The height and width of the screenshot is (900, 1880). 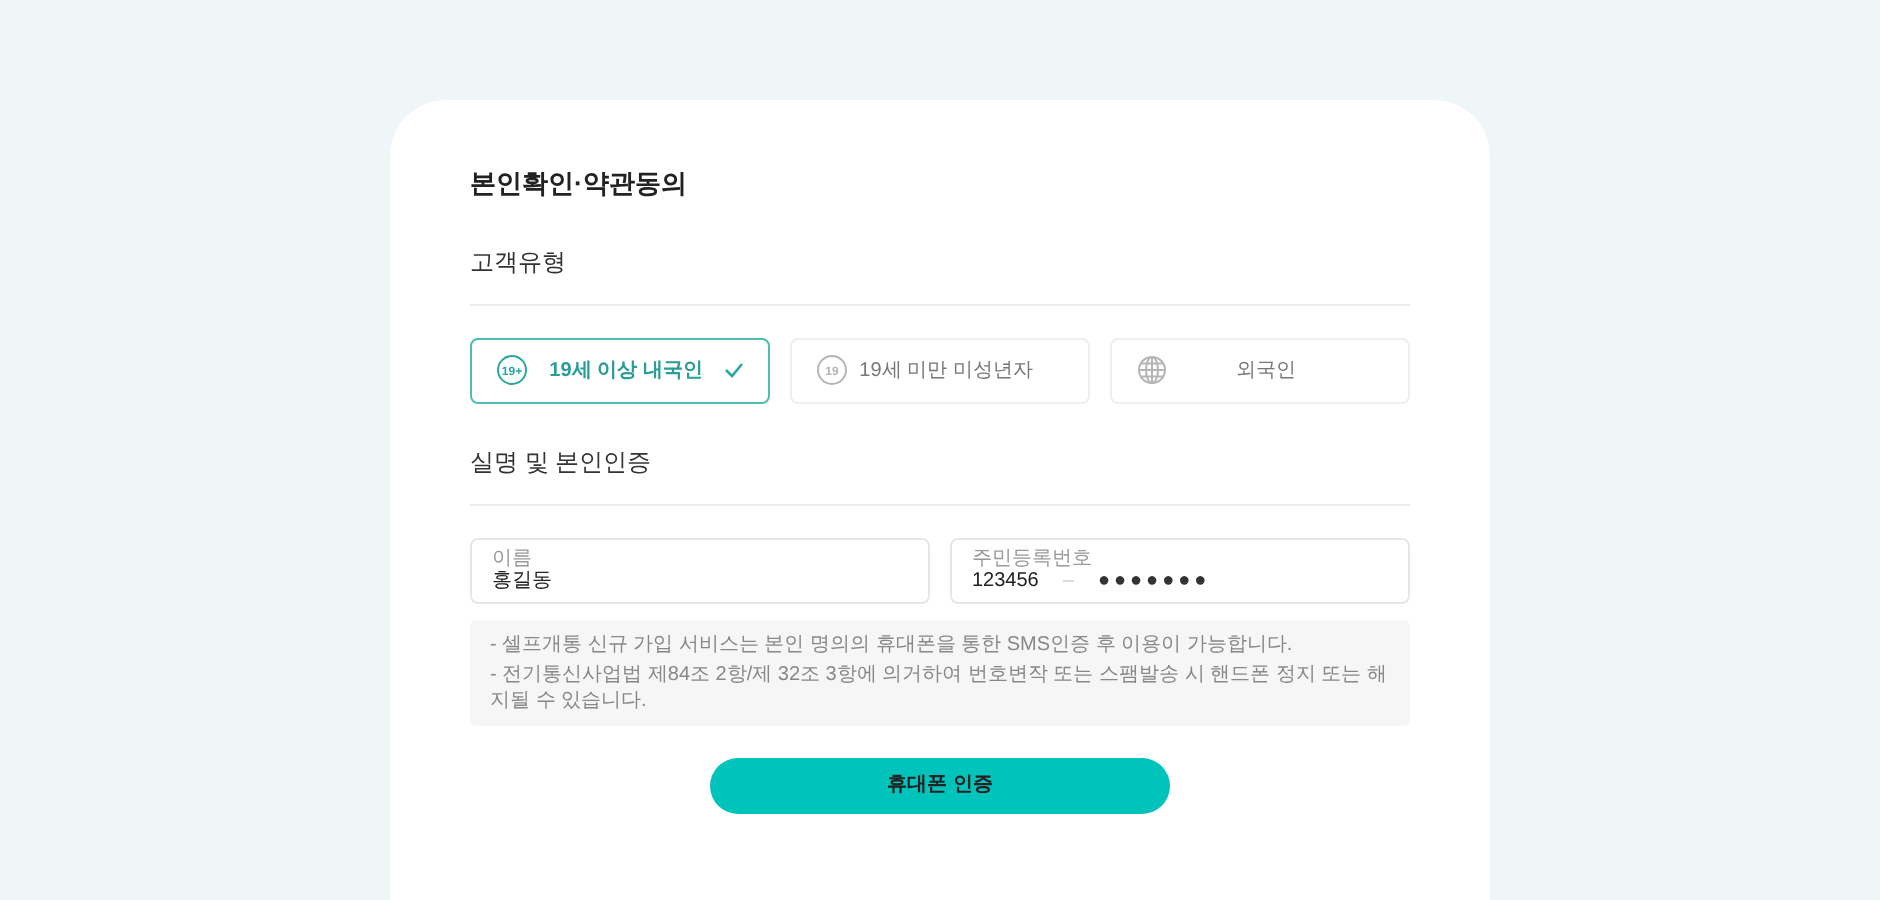 I want to click on notice-text: - 전기통신사업법 제84조 2항/제 32조 3항에 의거하여 번호변작 또는 스팸발송 시 핸드폰 정지 또는 해지될 수 있습니다., so click(x=939, y=687).